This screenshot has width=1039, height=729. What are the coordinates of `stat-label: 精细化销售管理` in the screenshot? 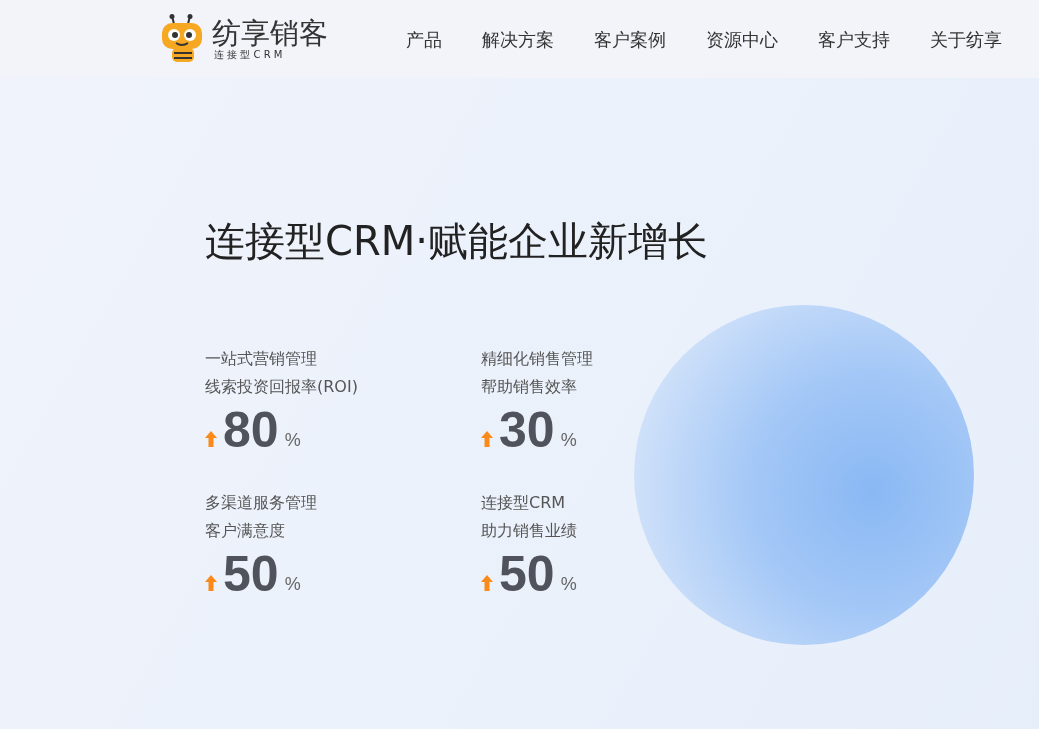 It's located at (537, 359).